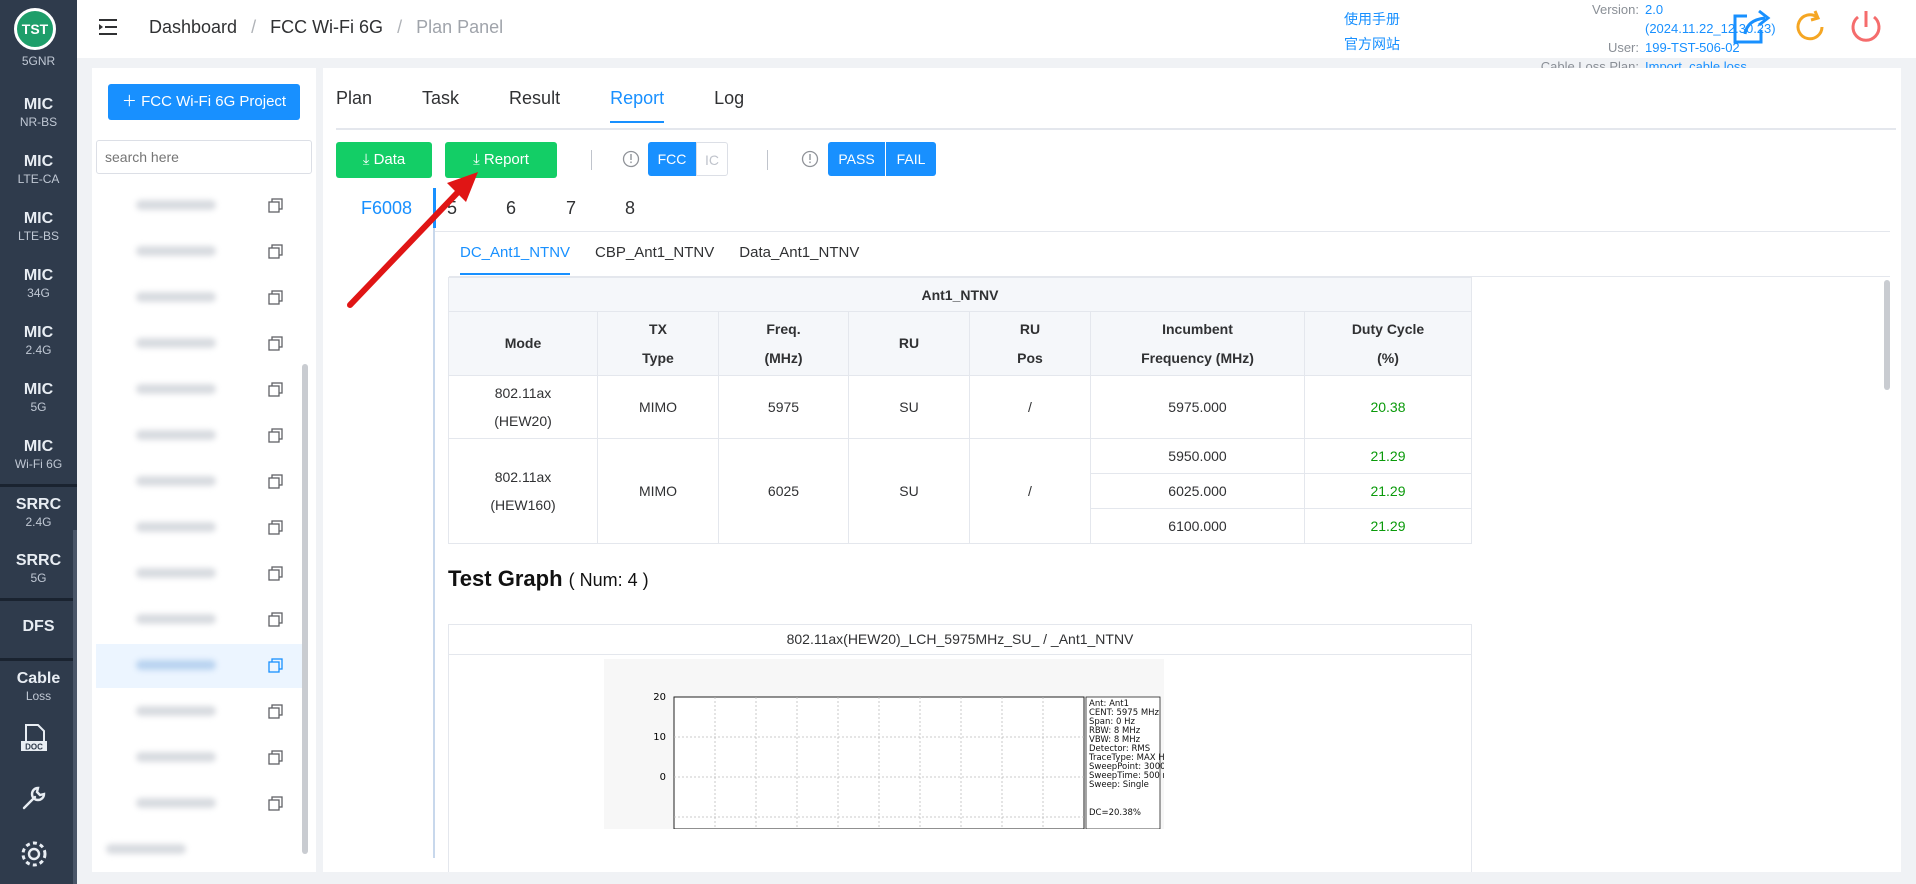 Image resolution: width=1916 pixels, height=884 pixels. What do you see at coordinates (384, 160) in the screenshot?
I see `data-download-button: ⤓ Data` at bounding box center [384, 160].